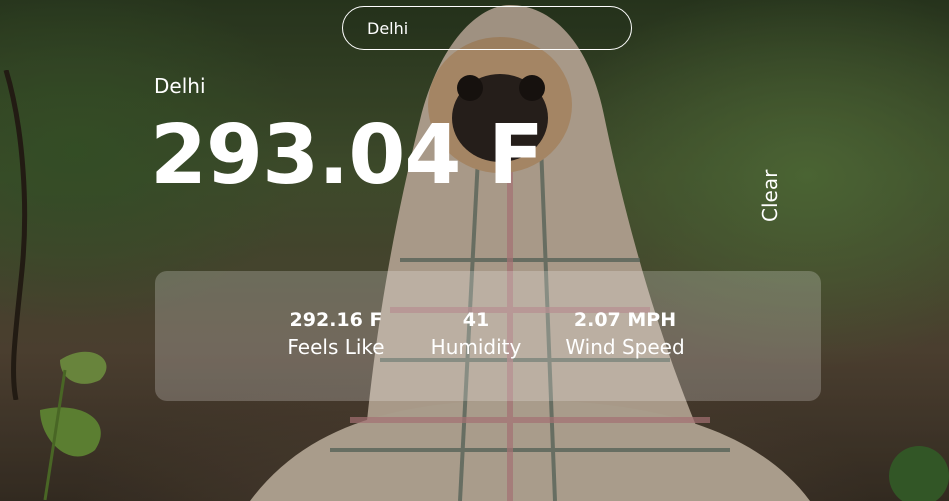 This screenshot has width=949, height=501. I want to click on search-input, so click(487, 28).